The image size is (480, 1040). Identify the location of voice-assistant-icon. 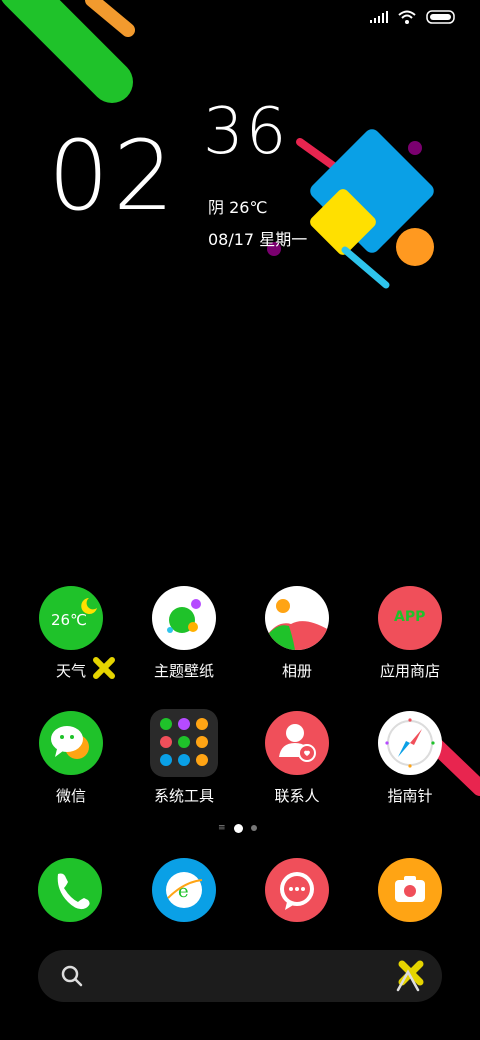
(409, 976).